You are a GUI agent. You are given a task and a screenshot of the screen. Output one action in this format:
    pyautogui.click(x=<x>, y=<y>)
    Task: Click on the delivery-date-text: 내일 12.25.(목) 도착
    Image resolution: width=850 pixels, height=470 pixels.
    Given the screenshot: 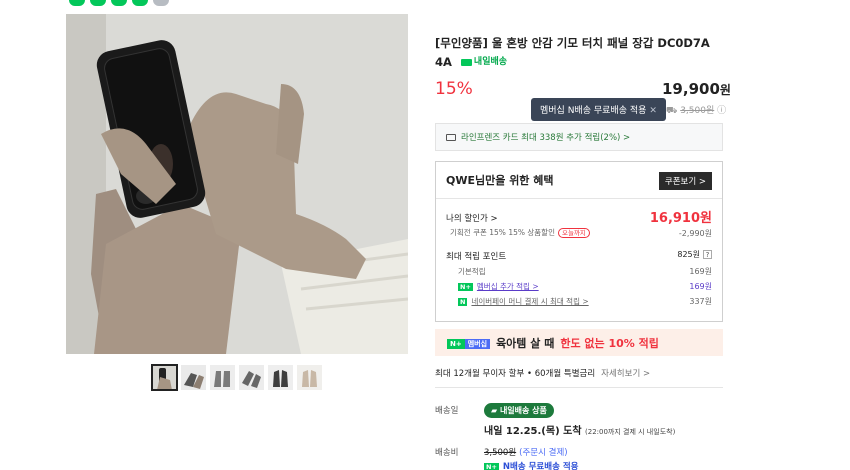 What is the action you would take?
    pyautogui.click(x=533, y=431)
    